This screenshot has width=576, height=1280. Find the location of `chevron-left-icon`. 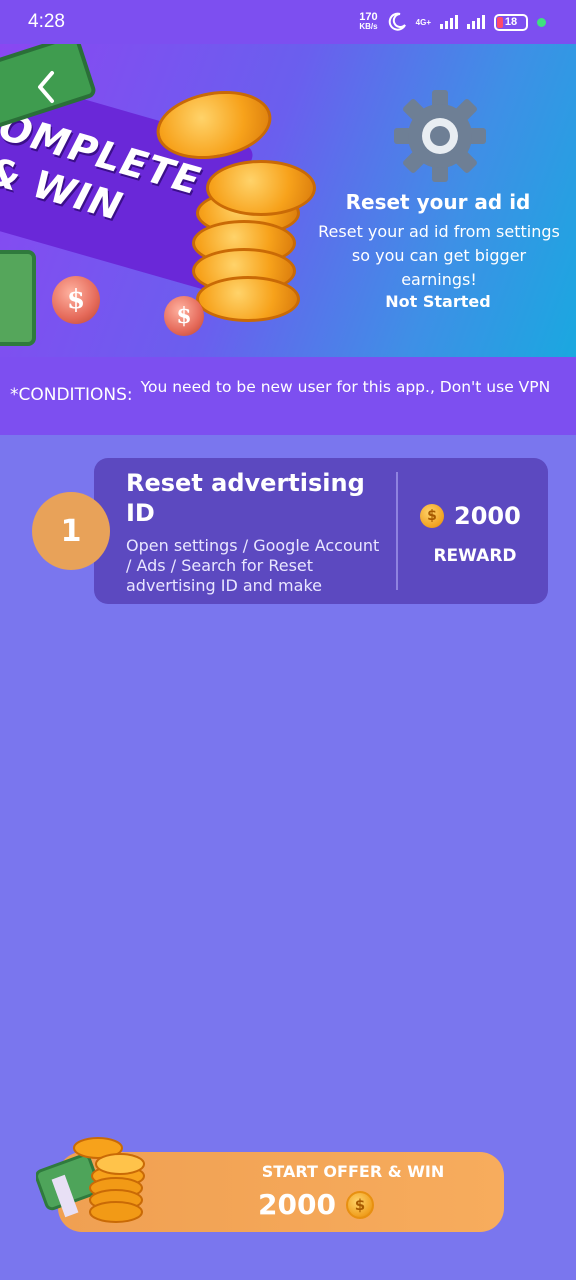

chevron-left-icon is located at coordinates (46, 87).